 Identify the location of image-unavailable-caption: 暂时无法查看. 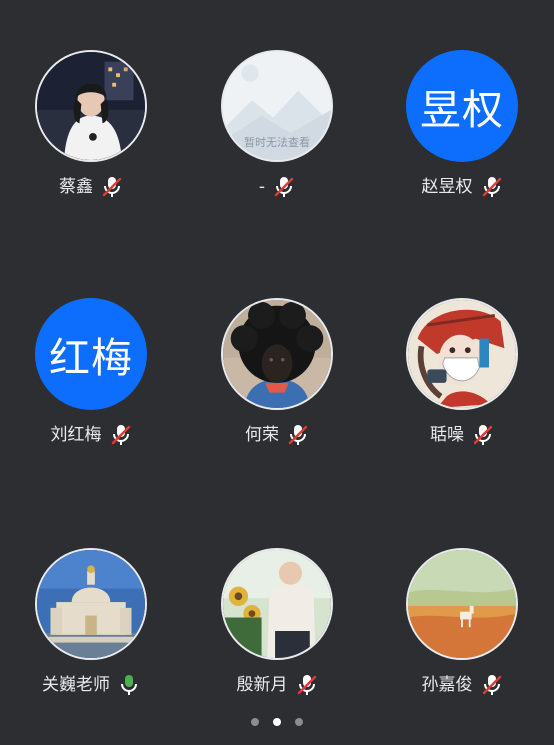
(277, 142).